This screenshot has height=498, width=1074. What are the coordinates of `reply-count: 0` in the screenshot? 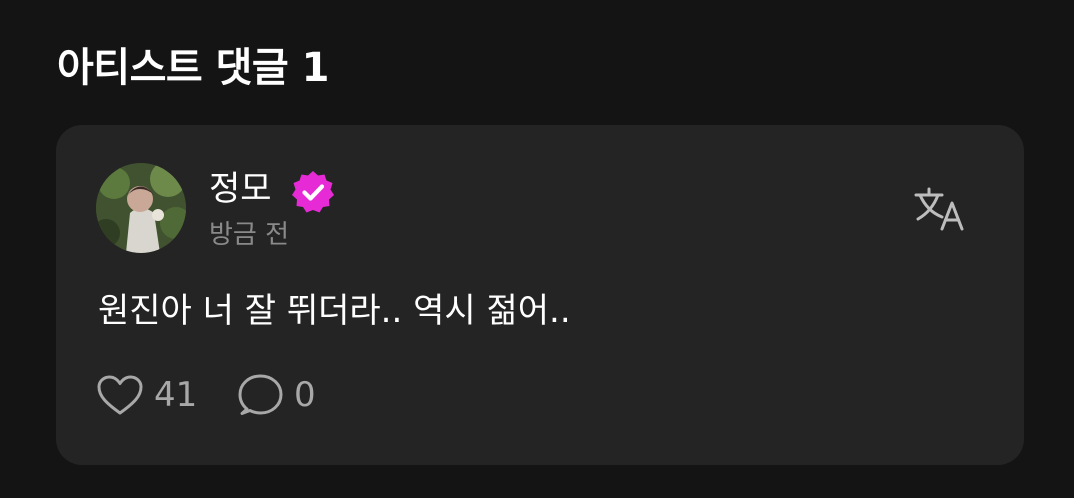 It's located at (305, 395).